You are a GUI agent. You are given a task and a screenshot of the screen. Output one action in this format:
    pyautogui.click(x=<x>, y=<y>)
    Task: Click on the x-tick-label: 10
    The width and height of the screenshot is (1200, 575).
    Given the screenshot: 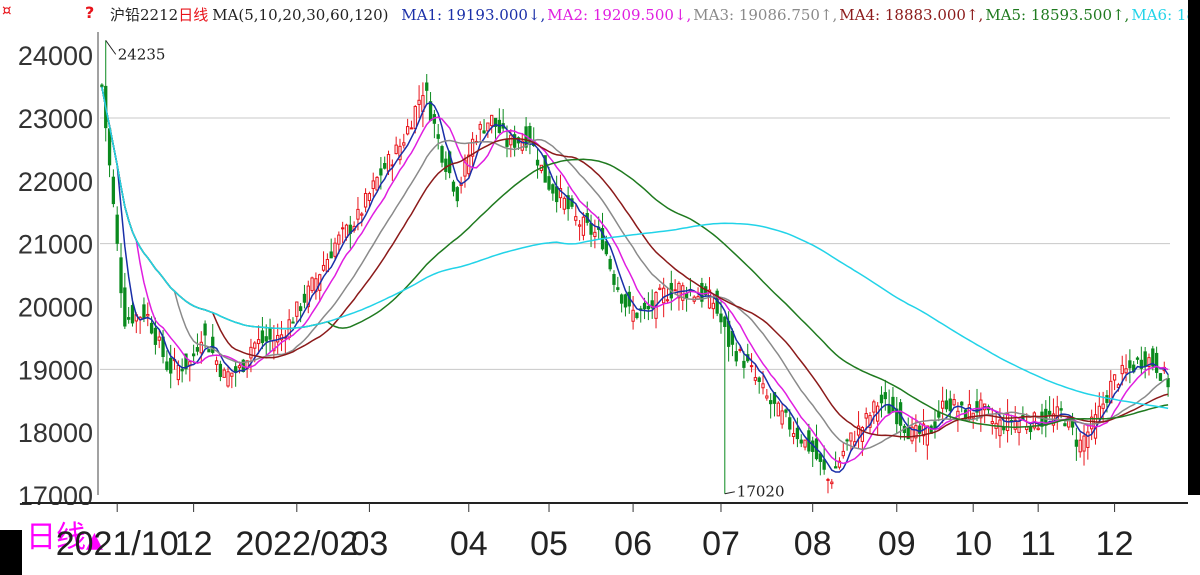 What is the action you would take?
    pyautogui.click(x=973, y=544)
    